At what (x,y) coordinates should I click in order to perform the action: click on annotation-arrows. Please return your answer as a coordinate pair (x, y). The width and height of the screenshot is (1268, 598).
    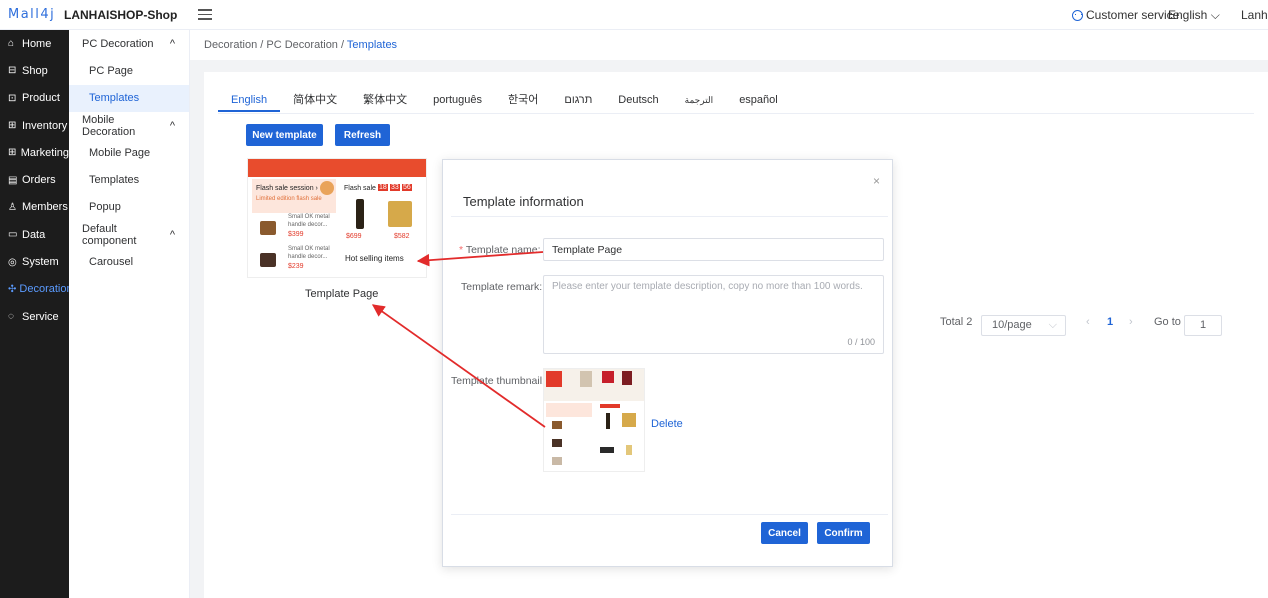
    Looking at the image, I should click on (458, 339).